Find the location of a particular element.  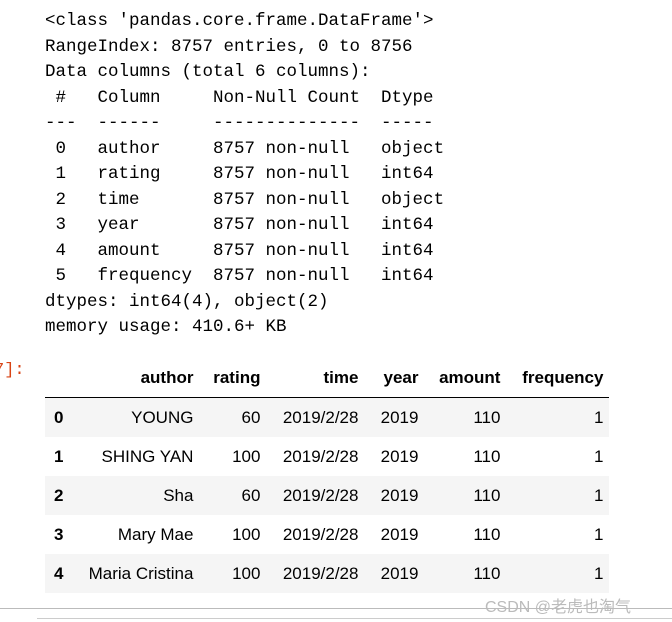

table-row: 0 YOUNG 60 2019/2/28 2019 110 1 is located at coordinates (327, 417).